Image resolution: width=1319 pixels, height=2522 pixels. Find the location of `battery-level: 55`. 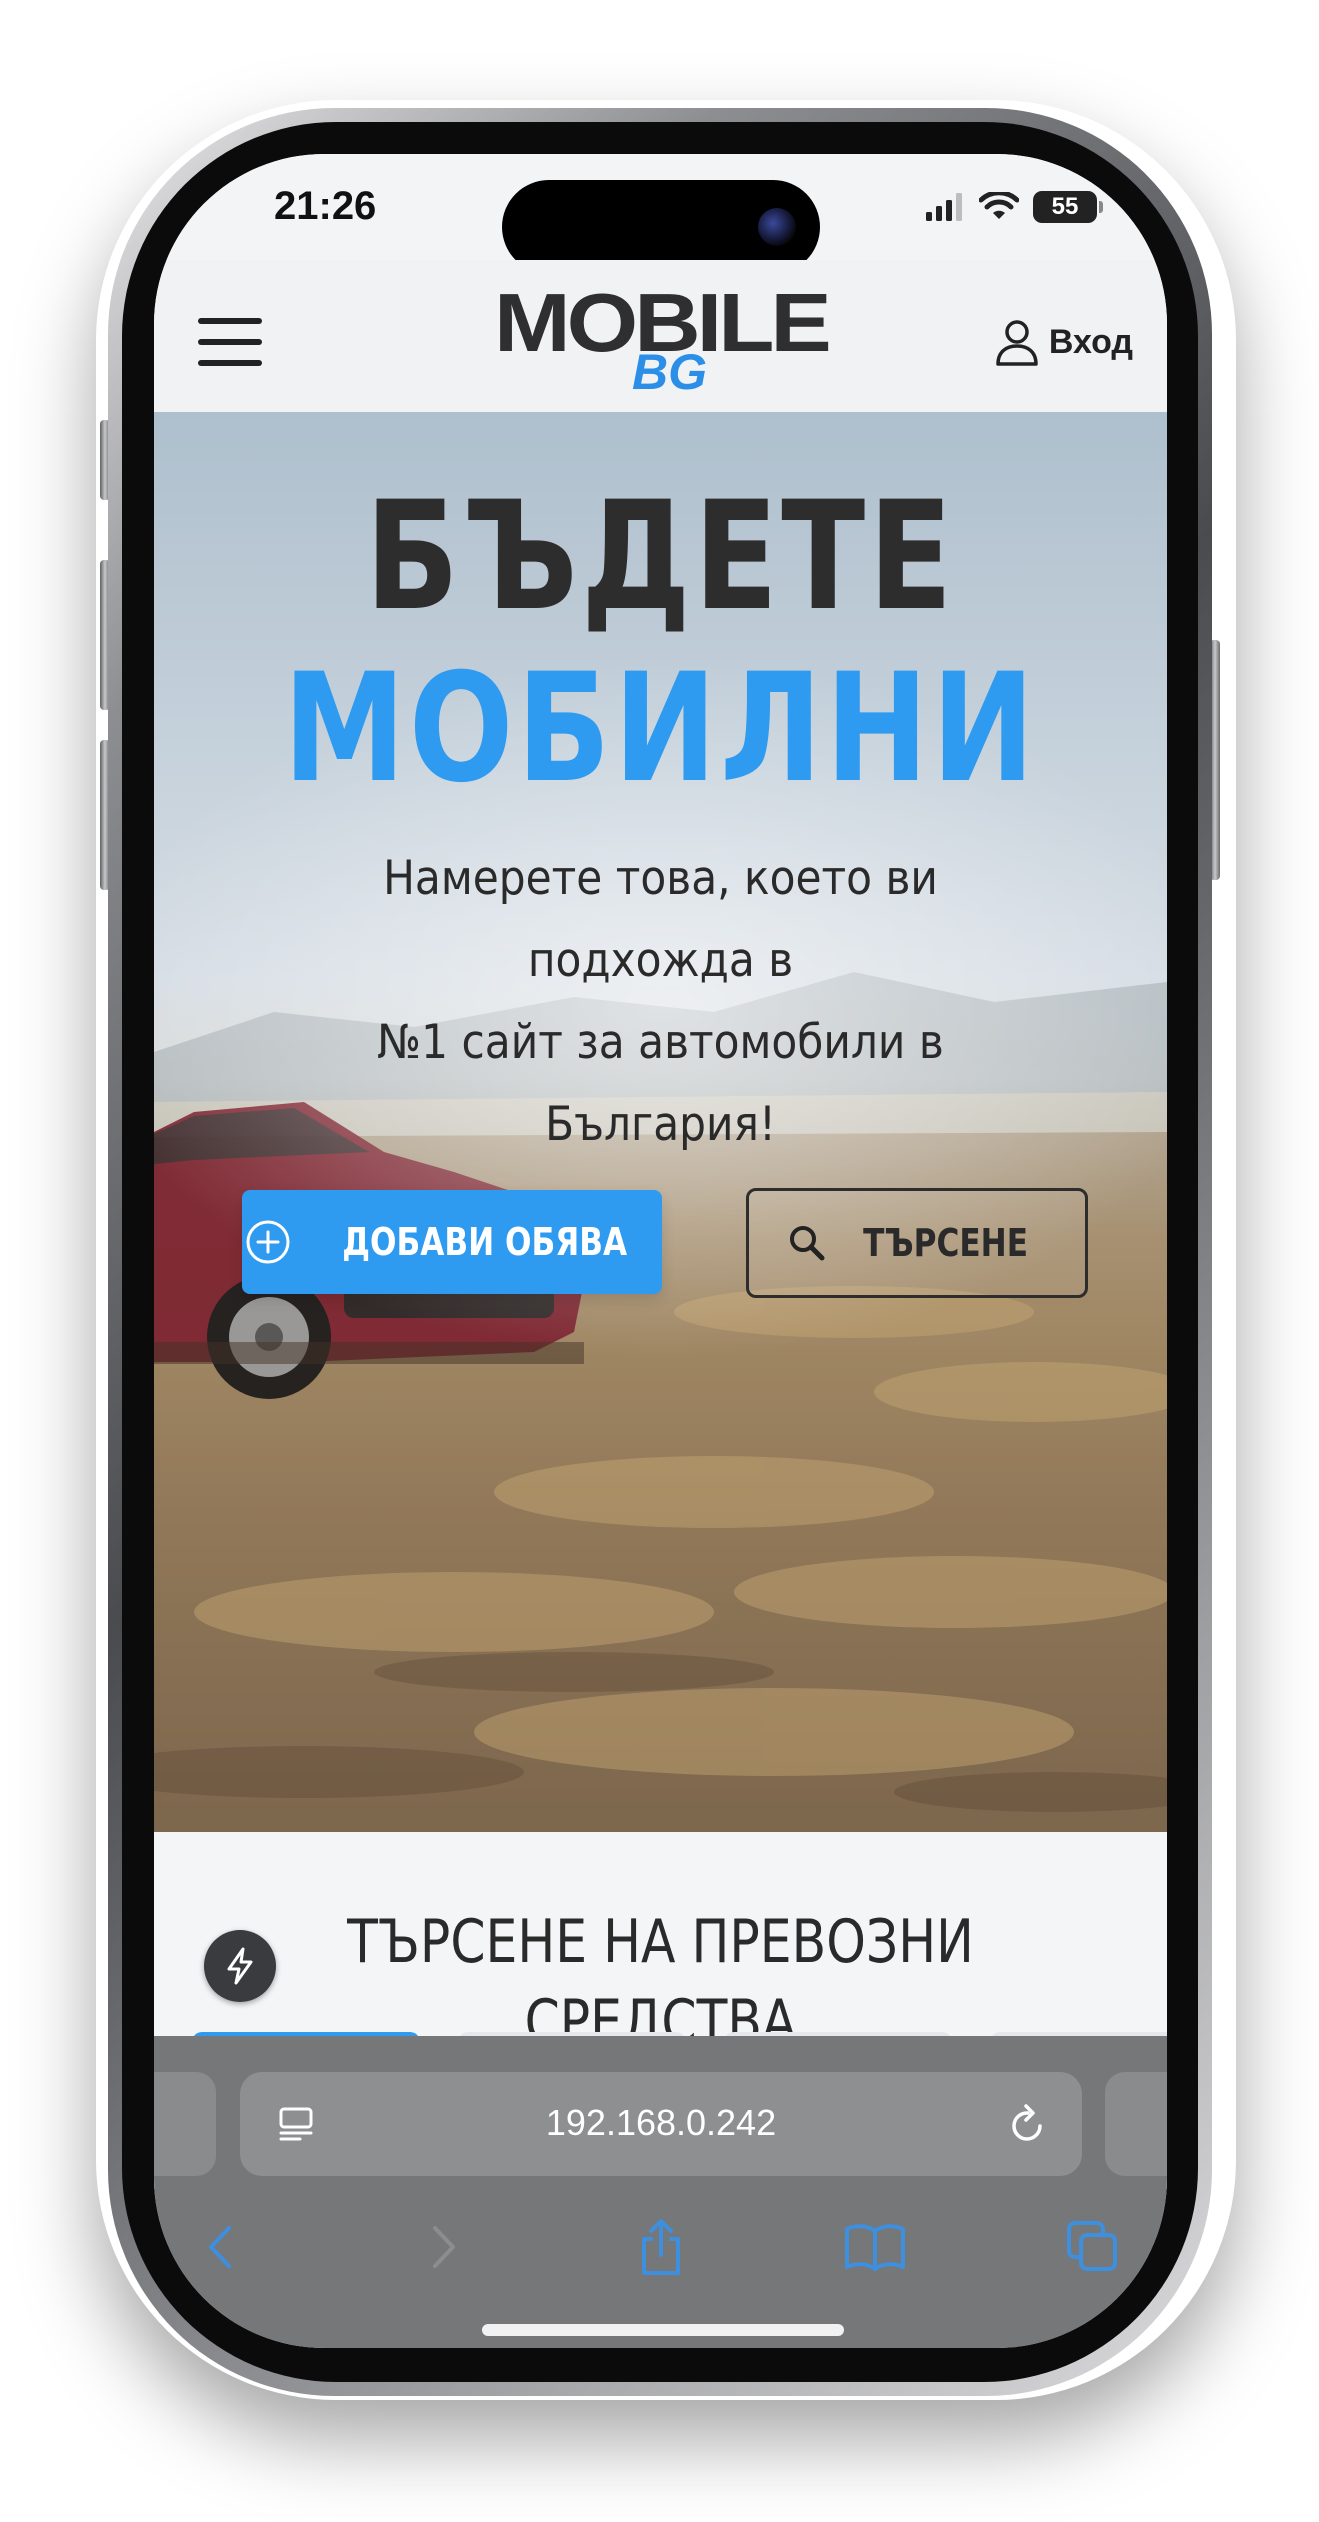

battery-level: 55 is located at coordinates (1065, 206).